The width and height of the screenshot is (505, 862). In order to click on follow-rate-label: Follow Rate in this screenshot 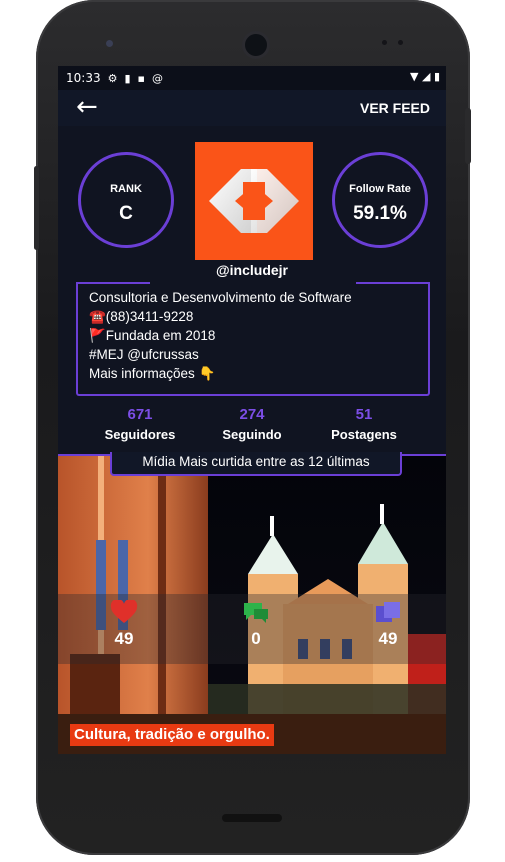, I will do `click(380, 189)`.